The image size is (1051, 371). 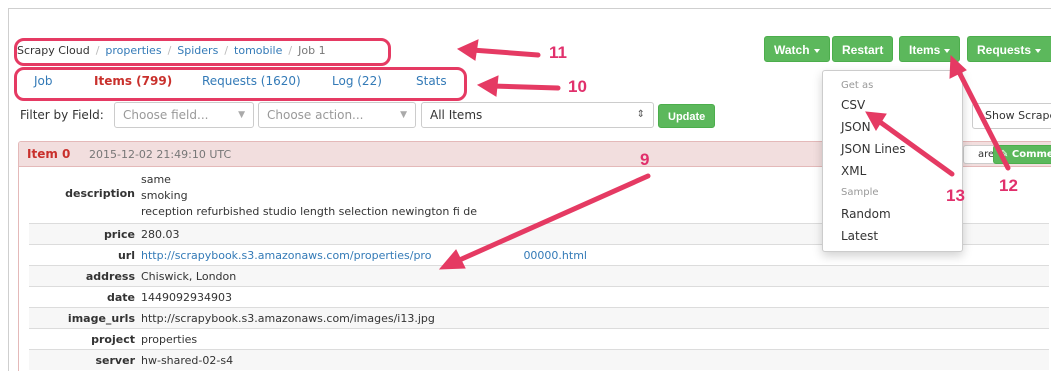 What do you see at coordinates (539, 275) in the screenshot?
I see `field-row-address: address Chiswick, London` at bounding box center [539, 275].